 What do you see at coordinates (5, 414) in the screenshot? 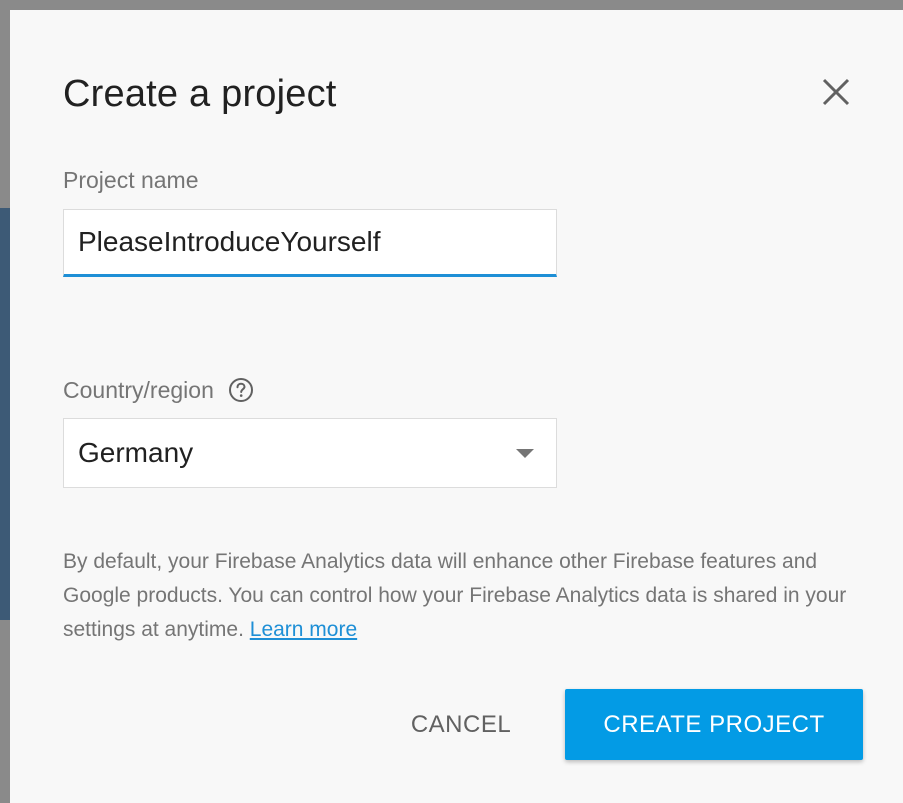
I see `backdrop-accent-strip` at bounding box center [5, 414].